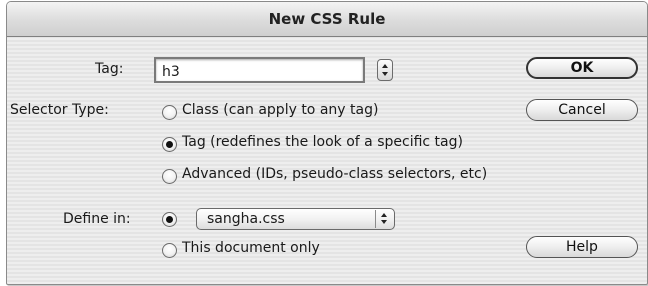 The height and width of the screenshot is (286, 648). What do you see at coordinates (59, 110) in the screenshot?
I see `selector-type-label: Selector Type:` at bounding box center [59, 110].